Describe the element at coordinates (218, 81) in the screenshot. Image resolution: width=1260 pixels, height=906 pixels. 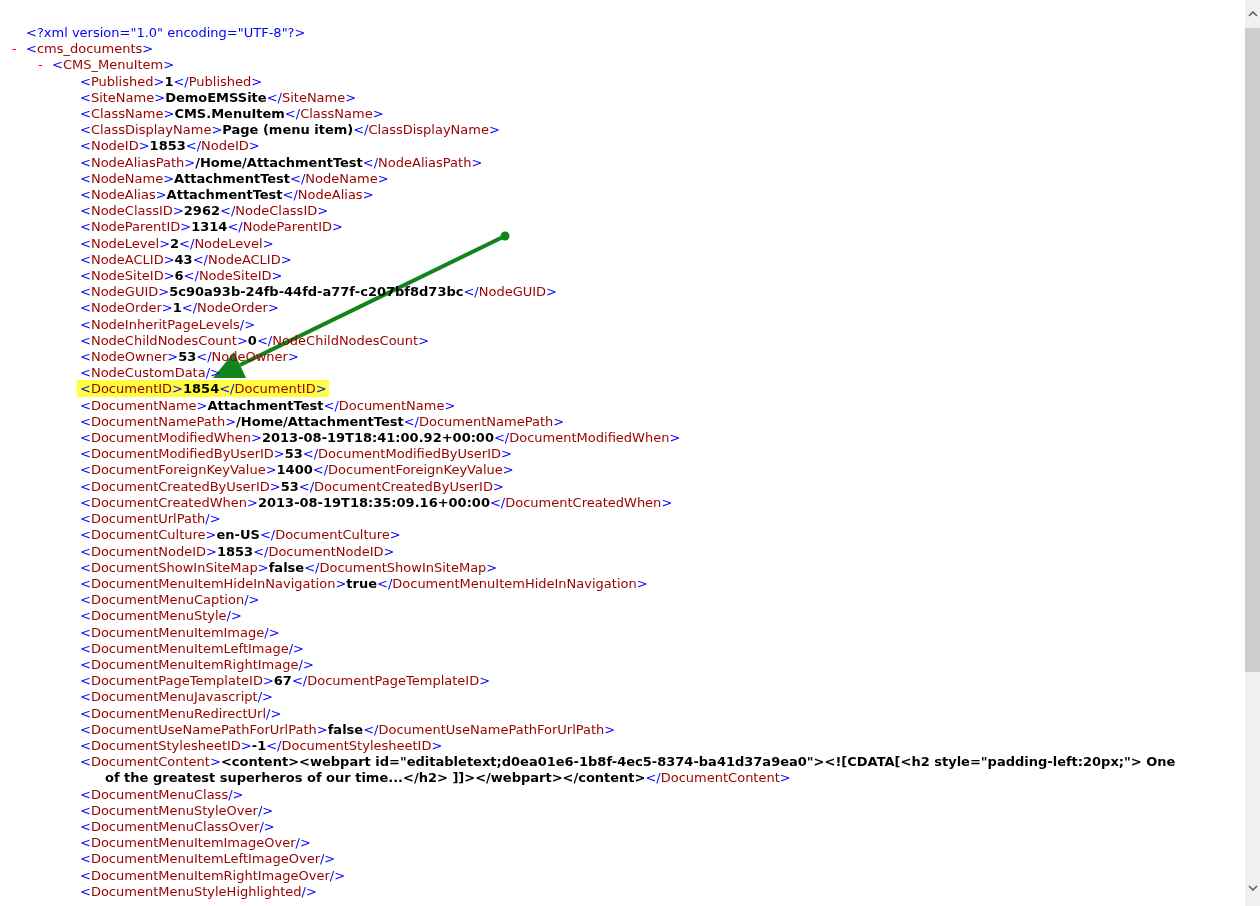
I see `xml-tag: </Published>` at that location.